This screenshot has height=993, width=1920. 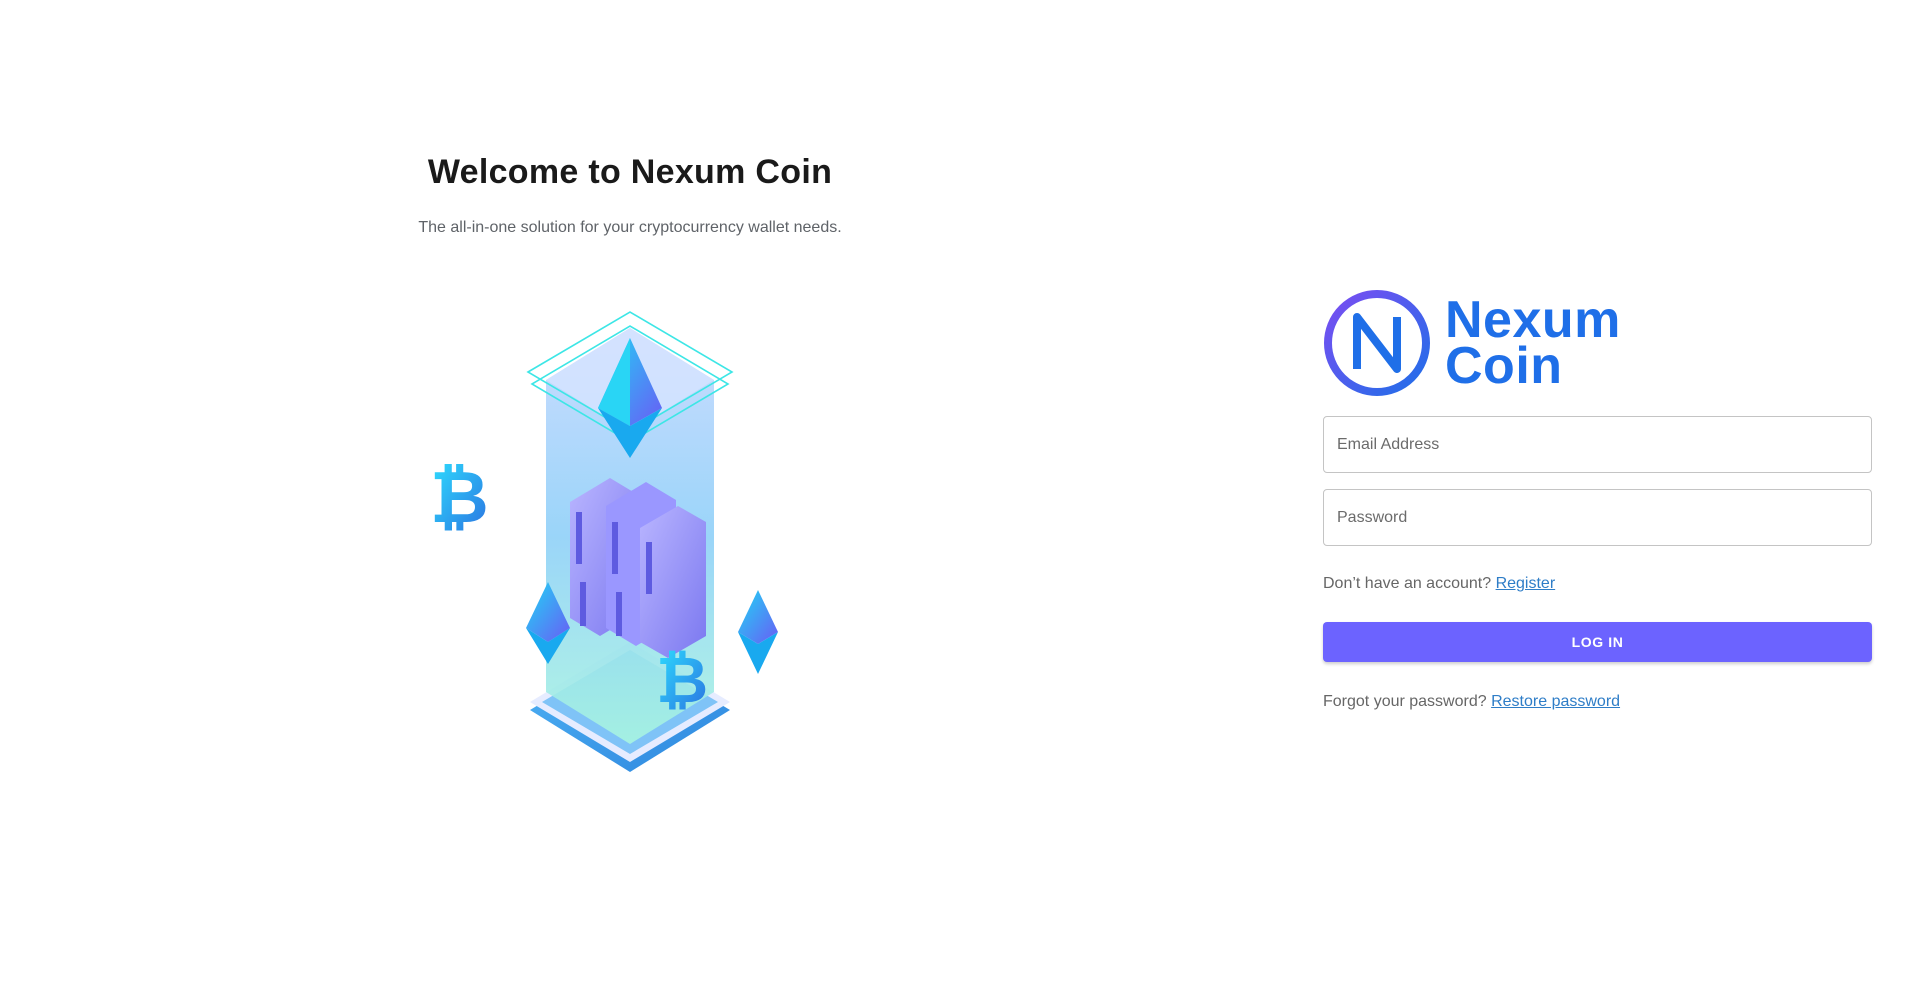 I want to click on page-title: Welcome to Nexum Coin, so click(x=630, y=172).